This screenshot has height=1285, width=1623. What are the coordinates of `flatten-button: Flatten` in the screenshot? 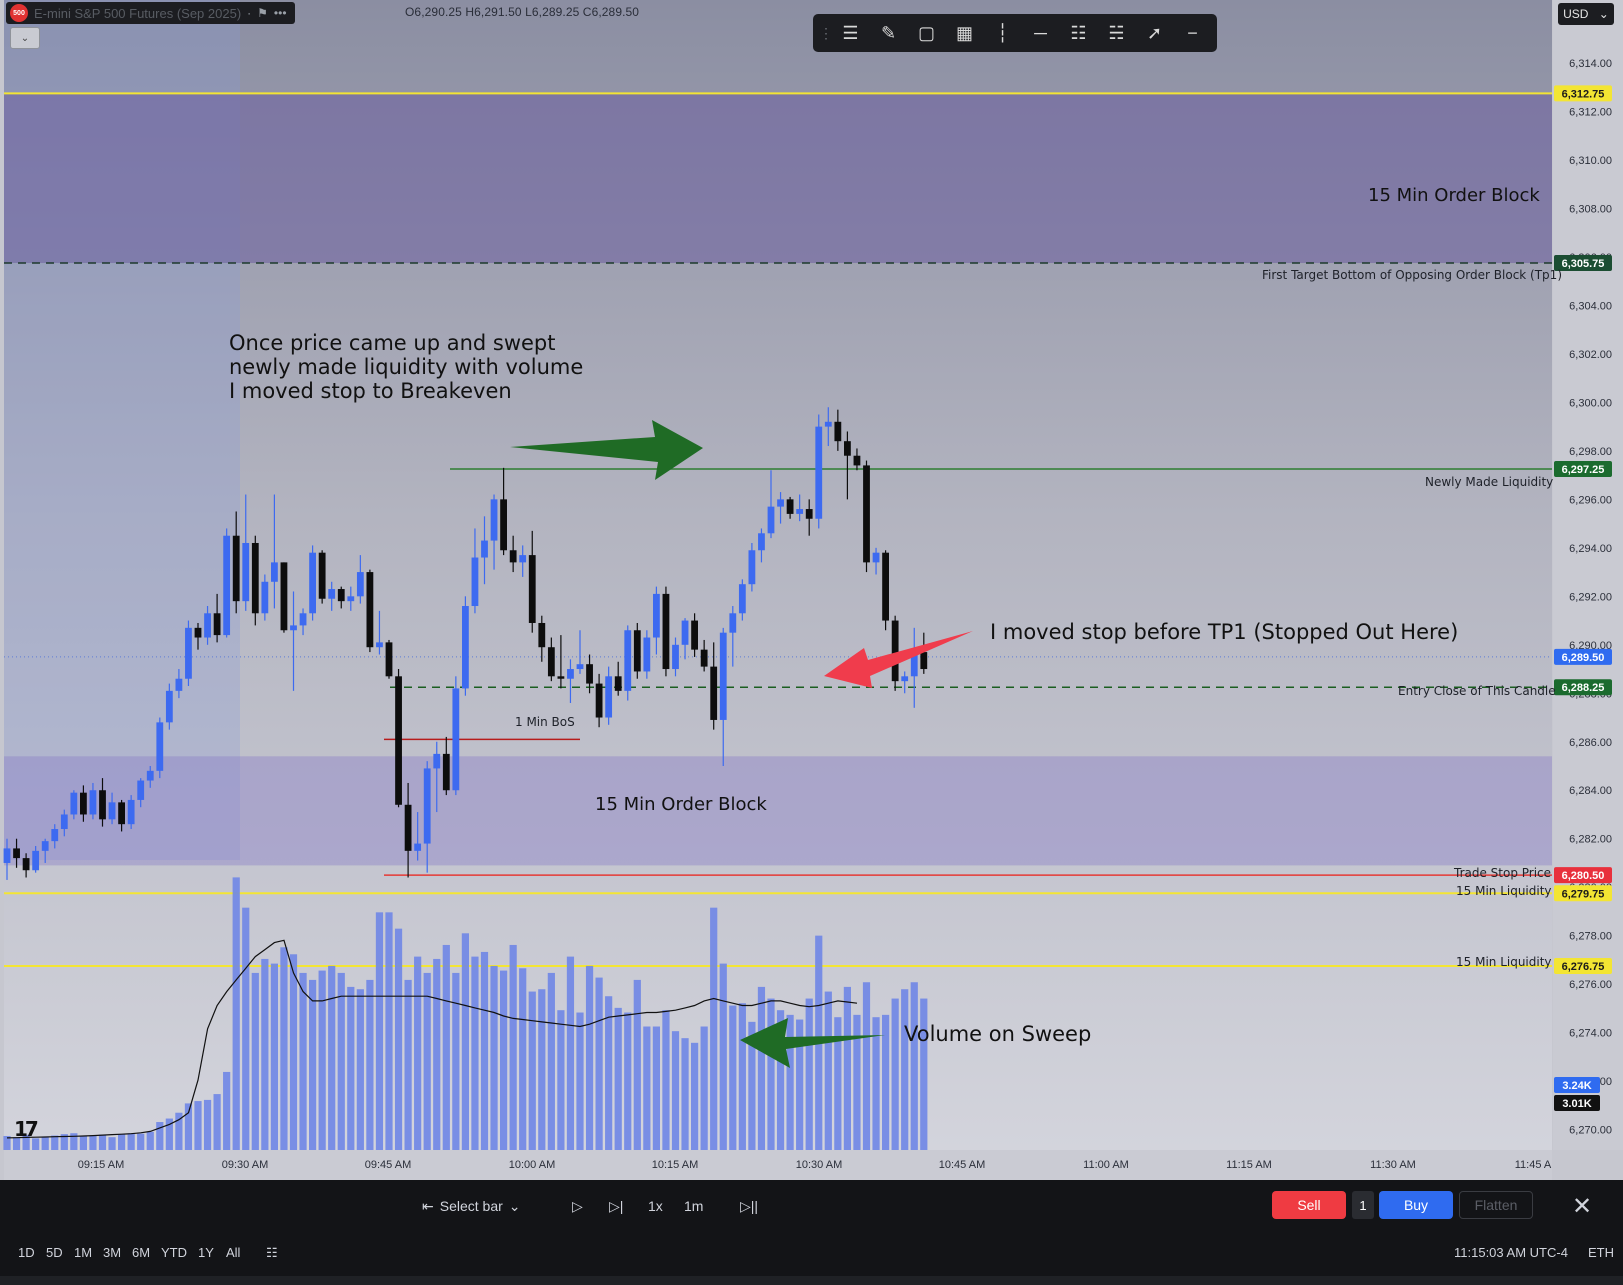 It's located at (1496, 1205).